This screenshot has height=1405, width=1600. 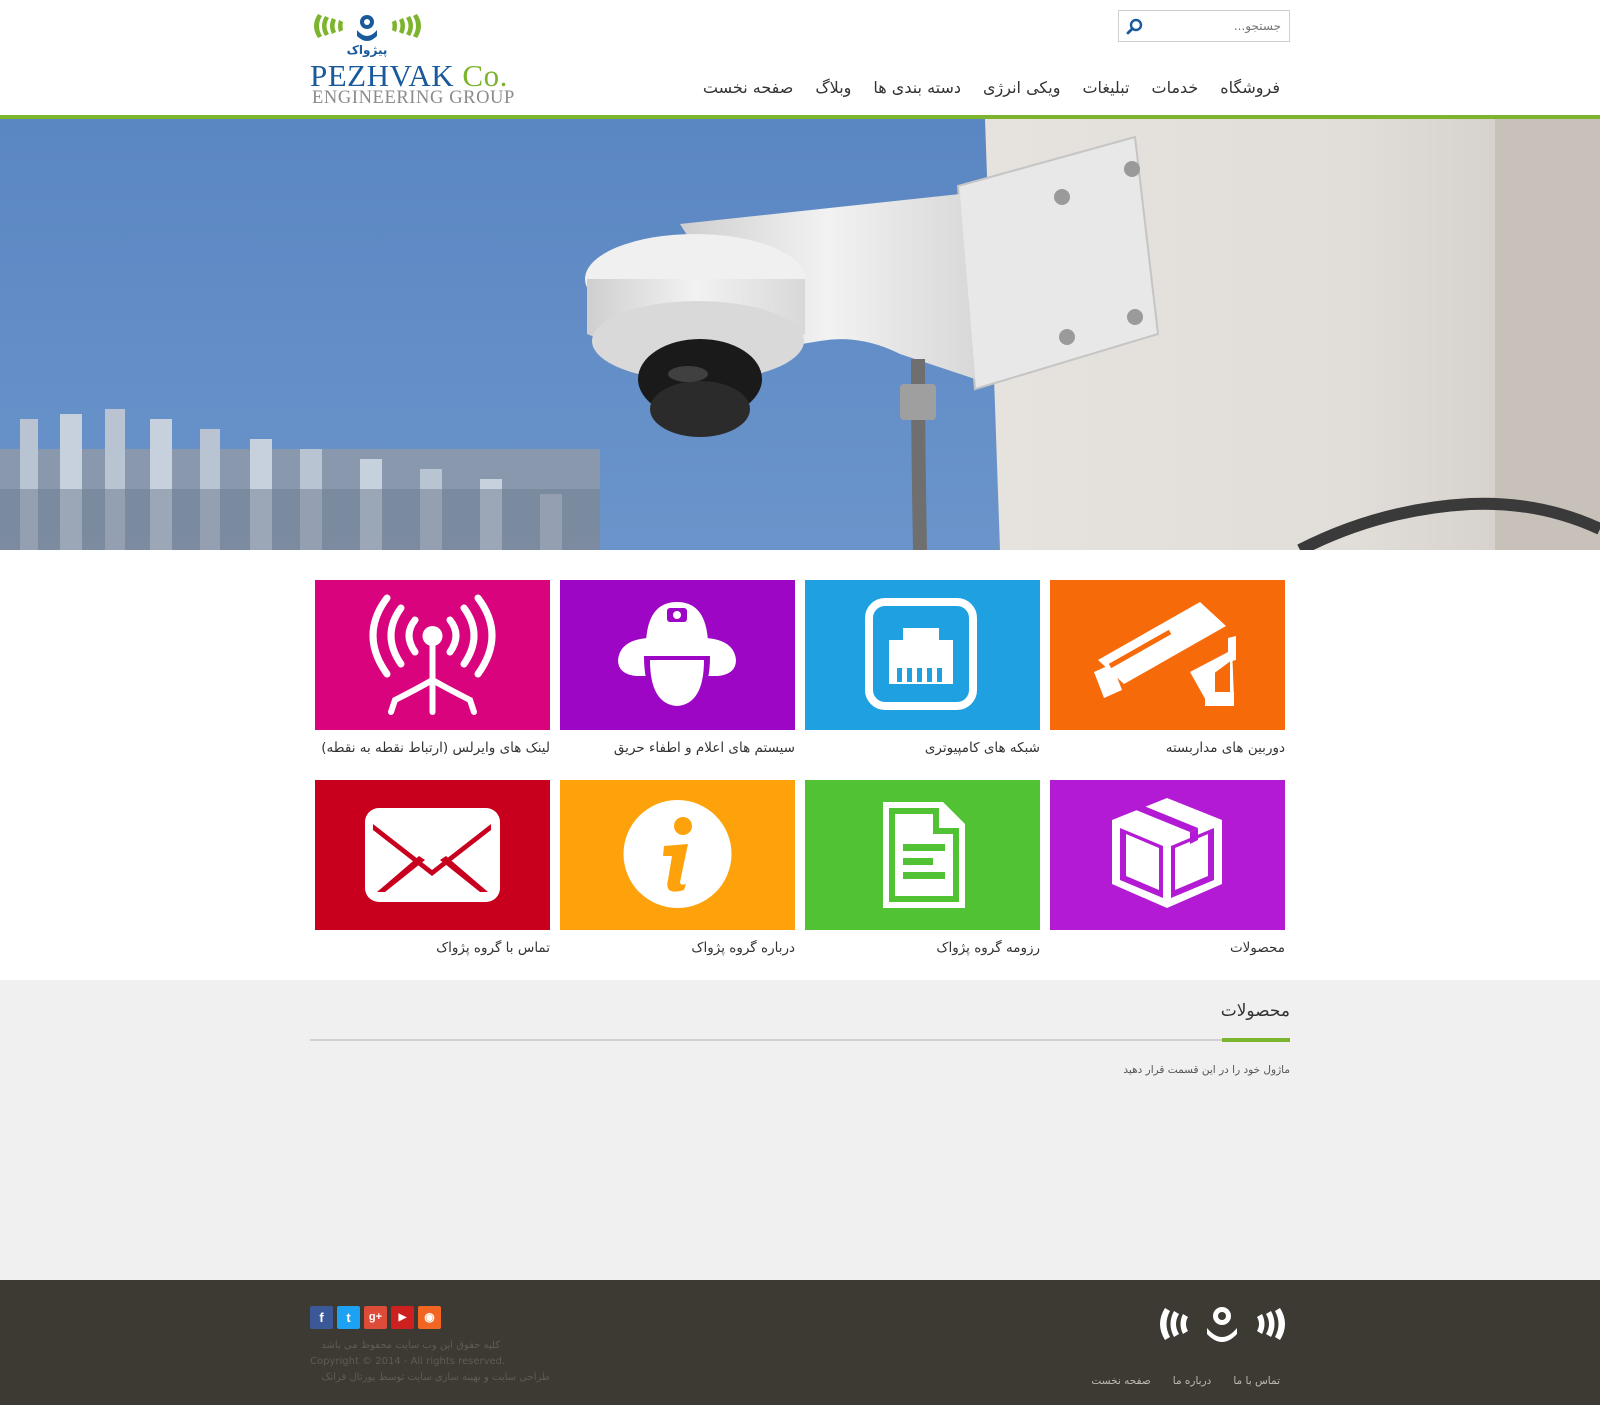 What do you see at coordinates (1105, 87) in the screenshot?
I see `nav-item-ads: تبلیغات` at bounding box center [1105, 87].